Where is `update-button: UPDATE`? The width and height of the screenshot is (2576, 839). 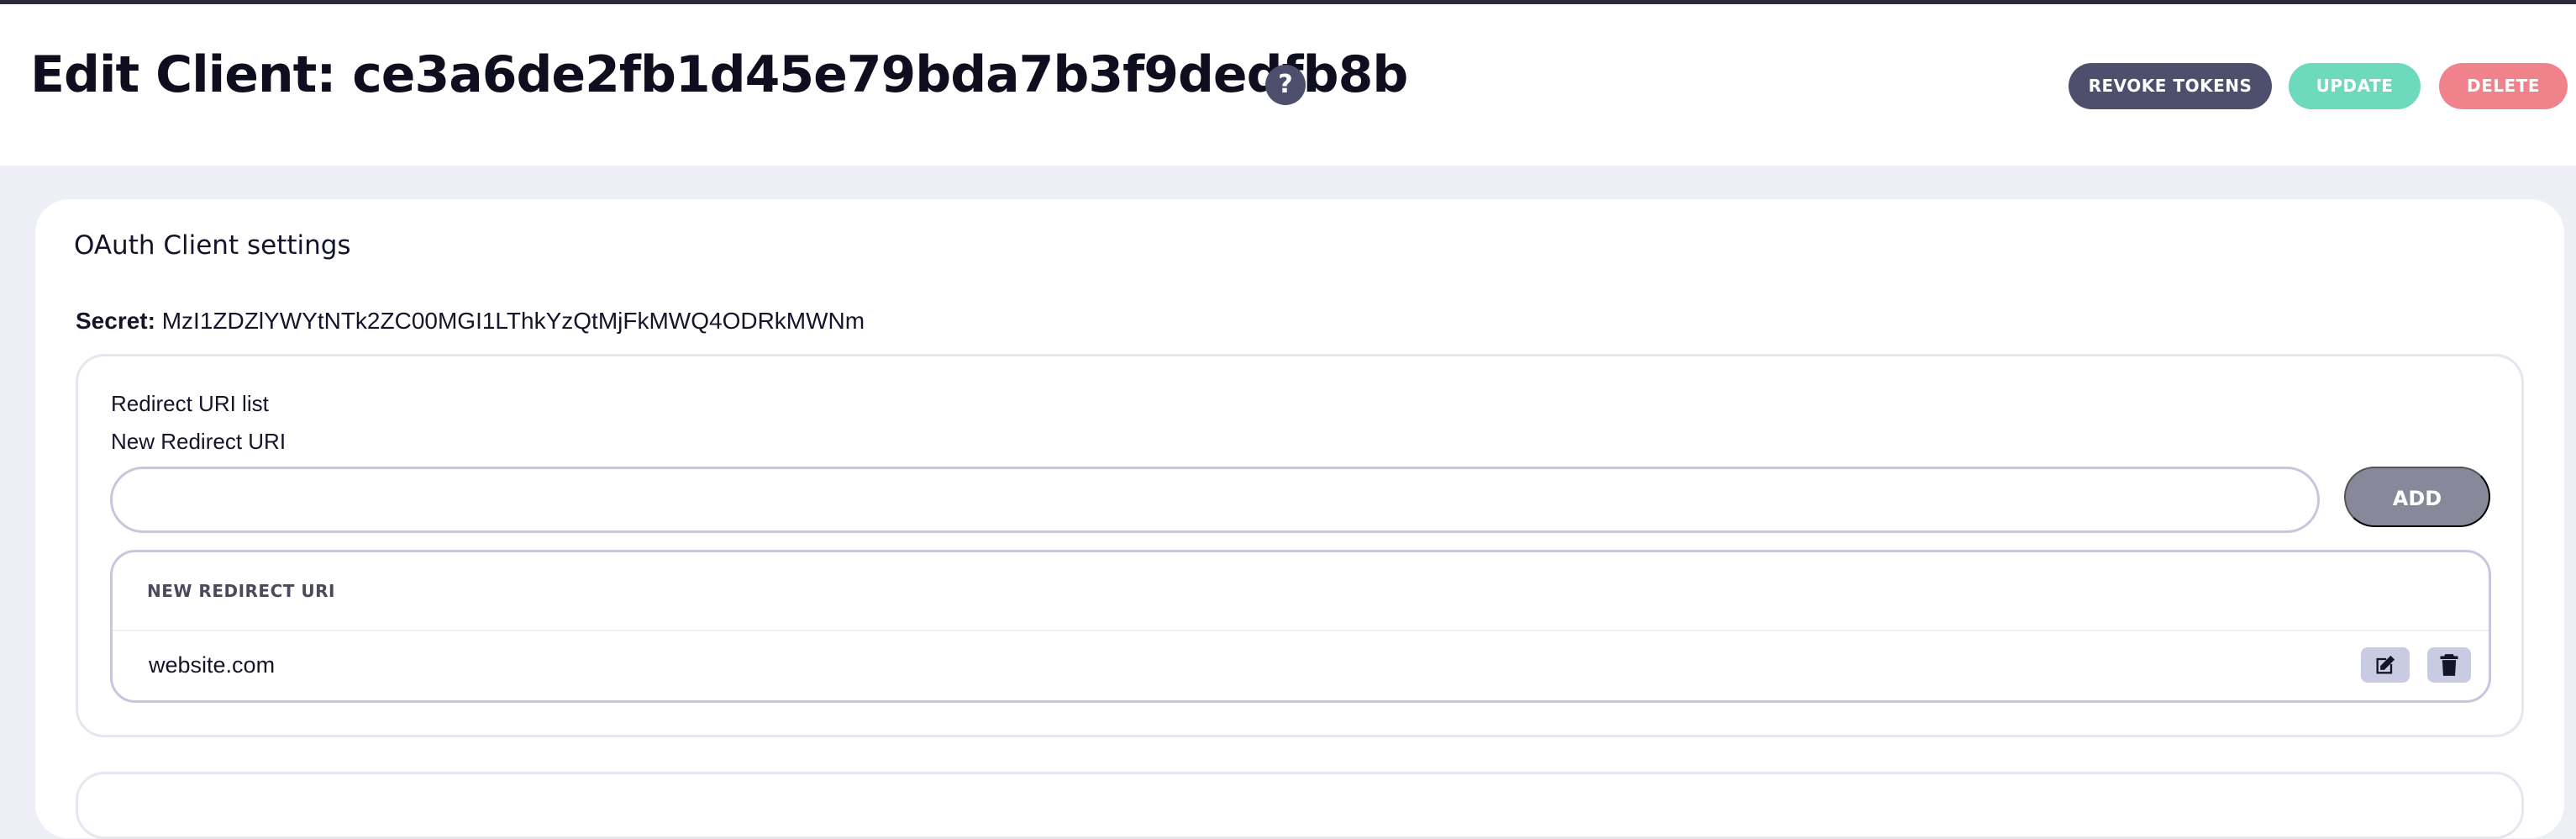
update-button: UPDATE is located at coordinates (2355, 86).